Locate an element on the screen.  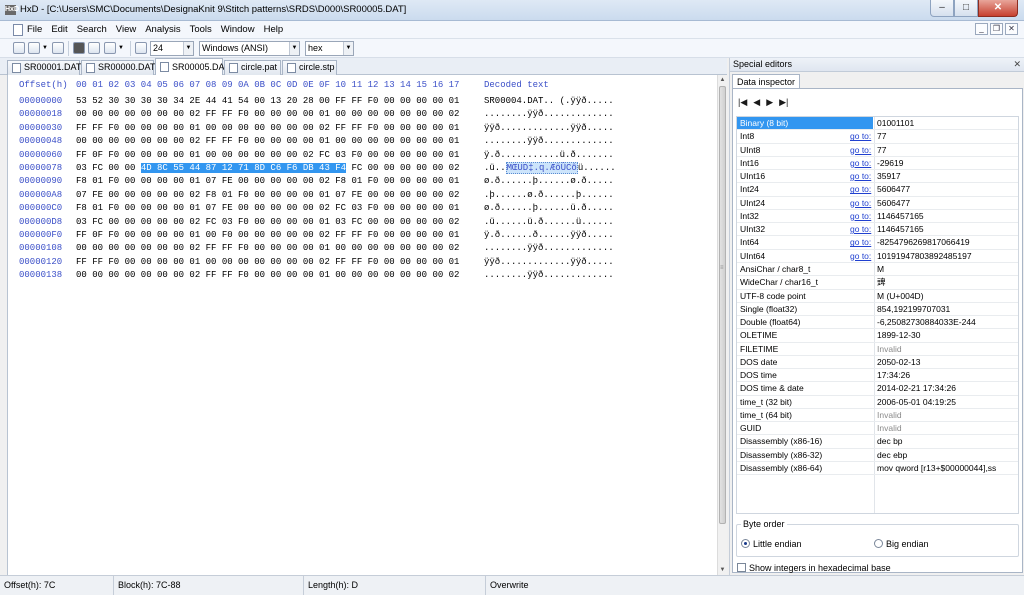
inspector-value: 77 is located at coordinates (881, 150).